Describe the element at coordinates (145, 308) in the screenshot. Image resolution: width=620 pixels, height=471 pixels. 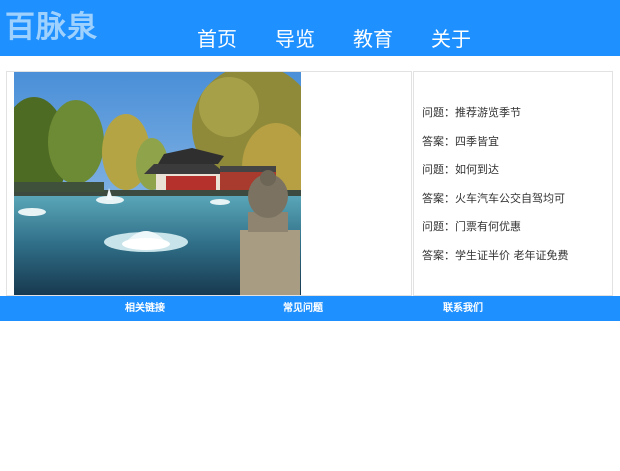
I see `footer-related-links: 相关链接` at that location.